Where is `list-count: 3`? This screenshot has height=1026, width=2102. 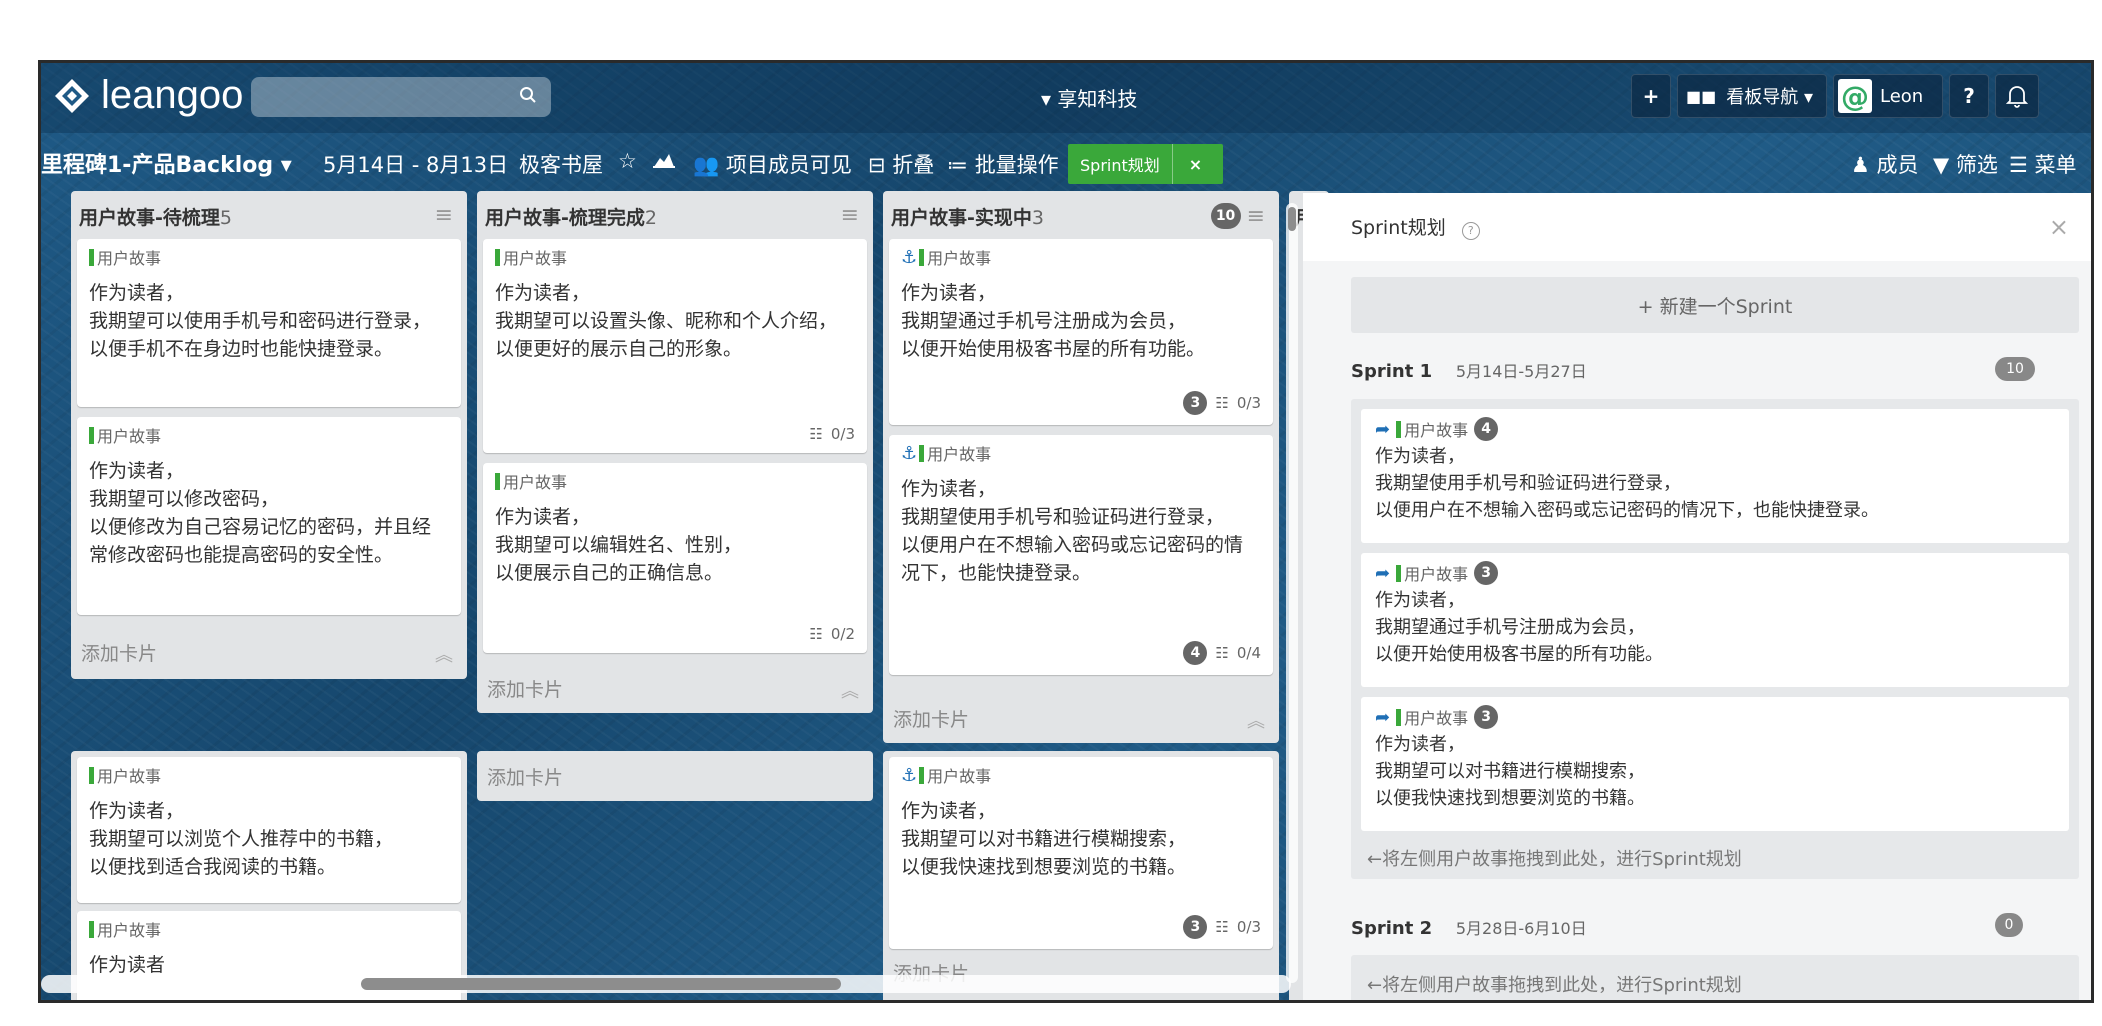
list-count: 3 is located at coordinates (1037, 218).